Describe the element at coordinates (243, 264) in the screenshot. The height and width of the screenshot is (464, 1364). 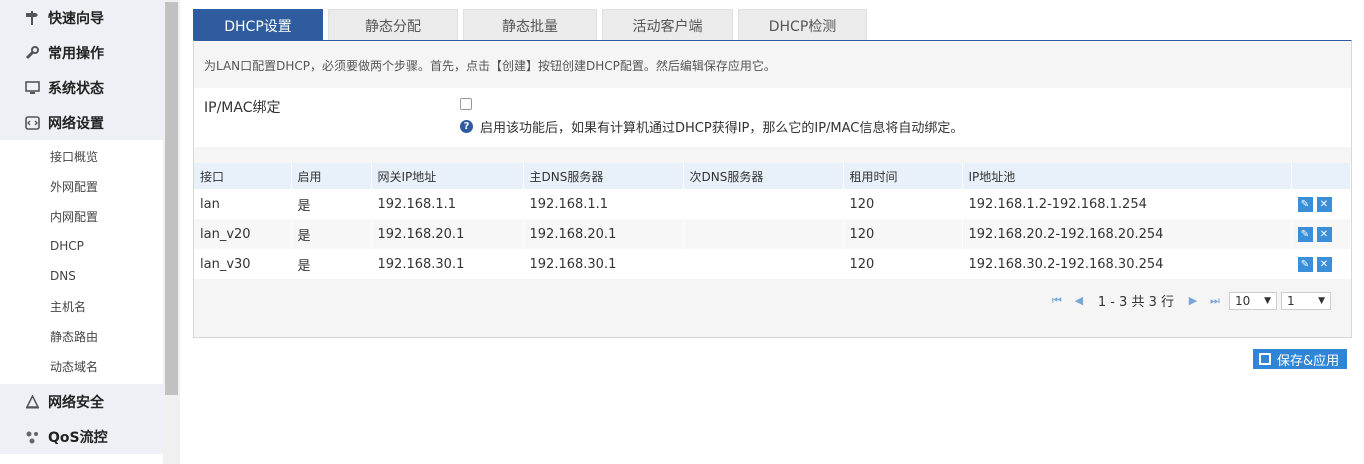
I see `cell-interface: lan_v30` at that location.